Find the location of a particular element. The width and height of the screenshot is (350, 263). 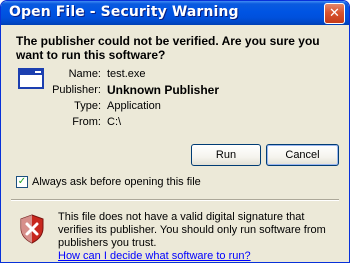

always-ask-checkbox: ✓ is located at coordinates (22, 182).